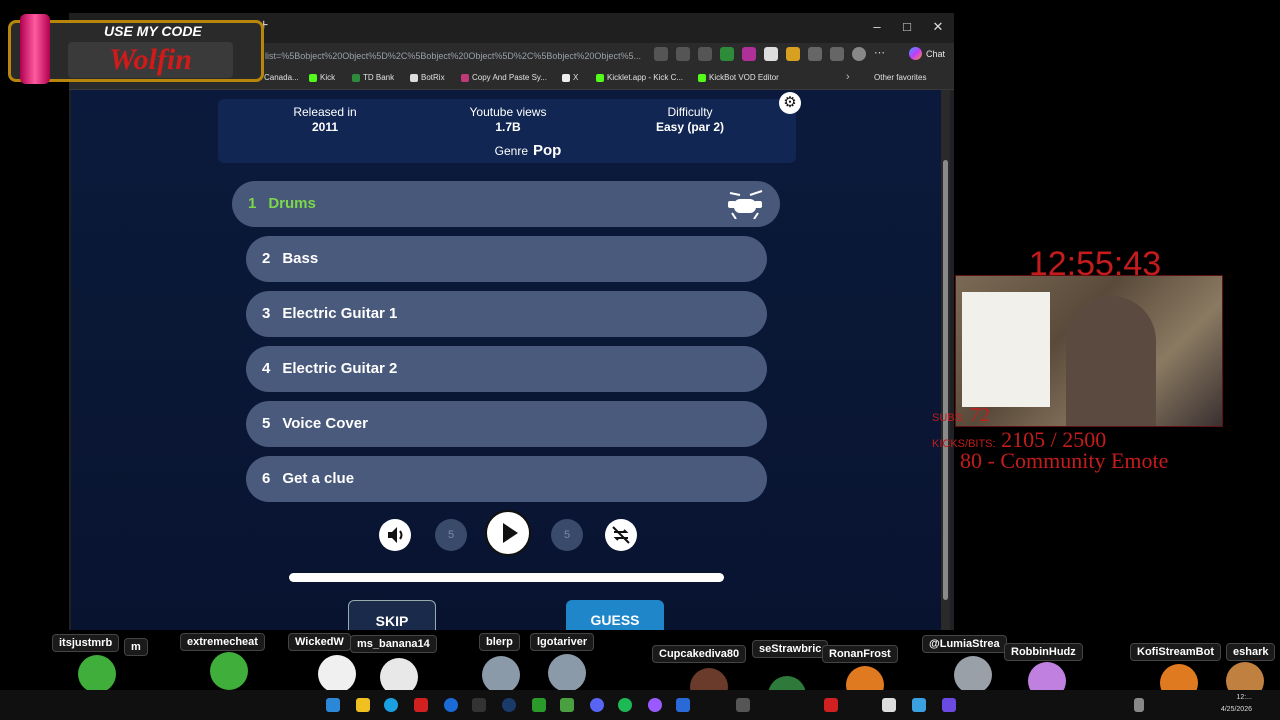 The height and width of the screenshot is (720, 1280). Describe the element at coordinates (915, 53) in the screenshot. I see `copilot-icon` at that location.